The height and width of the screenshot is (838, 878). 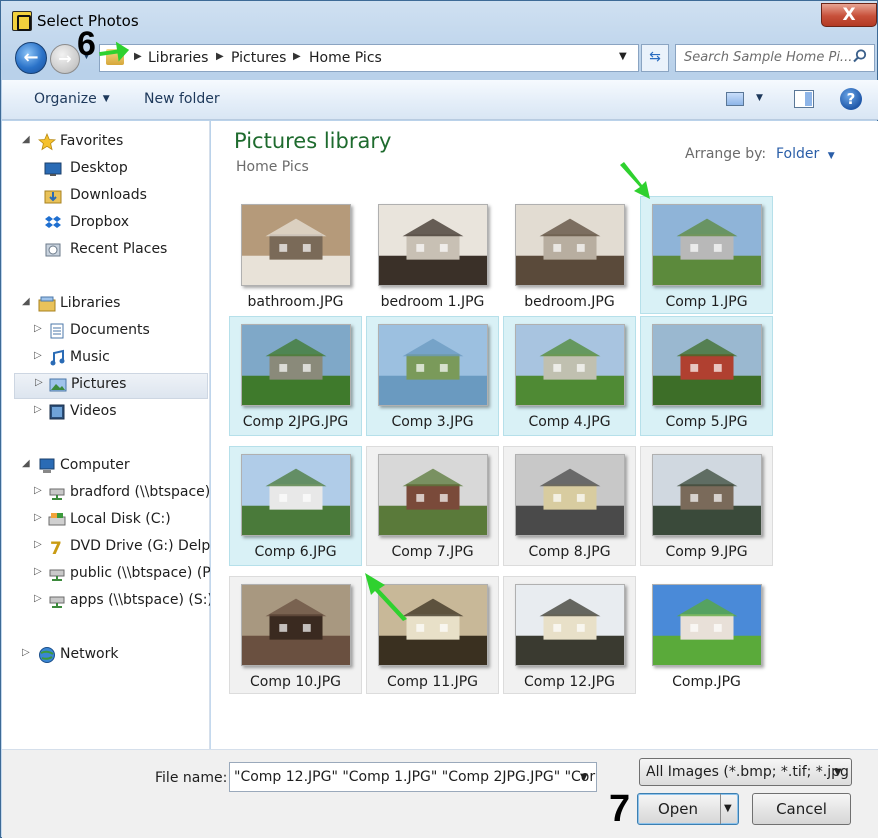 What do you see at coordinates (569, 422) in the screenshot?
I see `file-name-label: Comp 4.JPG` at bounding box center [569, 422].